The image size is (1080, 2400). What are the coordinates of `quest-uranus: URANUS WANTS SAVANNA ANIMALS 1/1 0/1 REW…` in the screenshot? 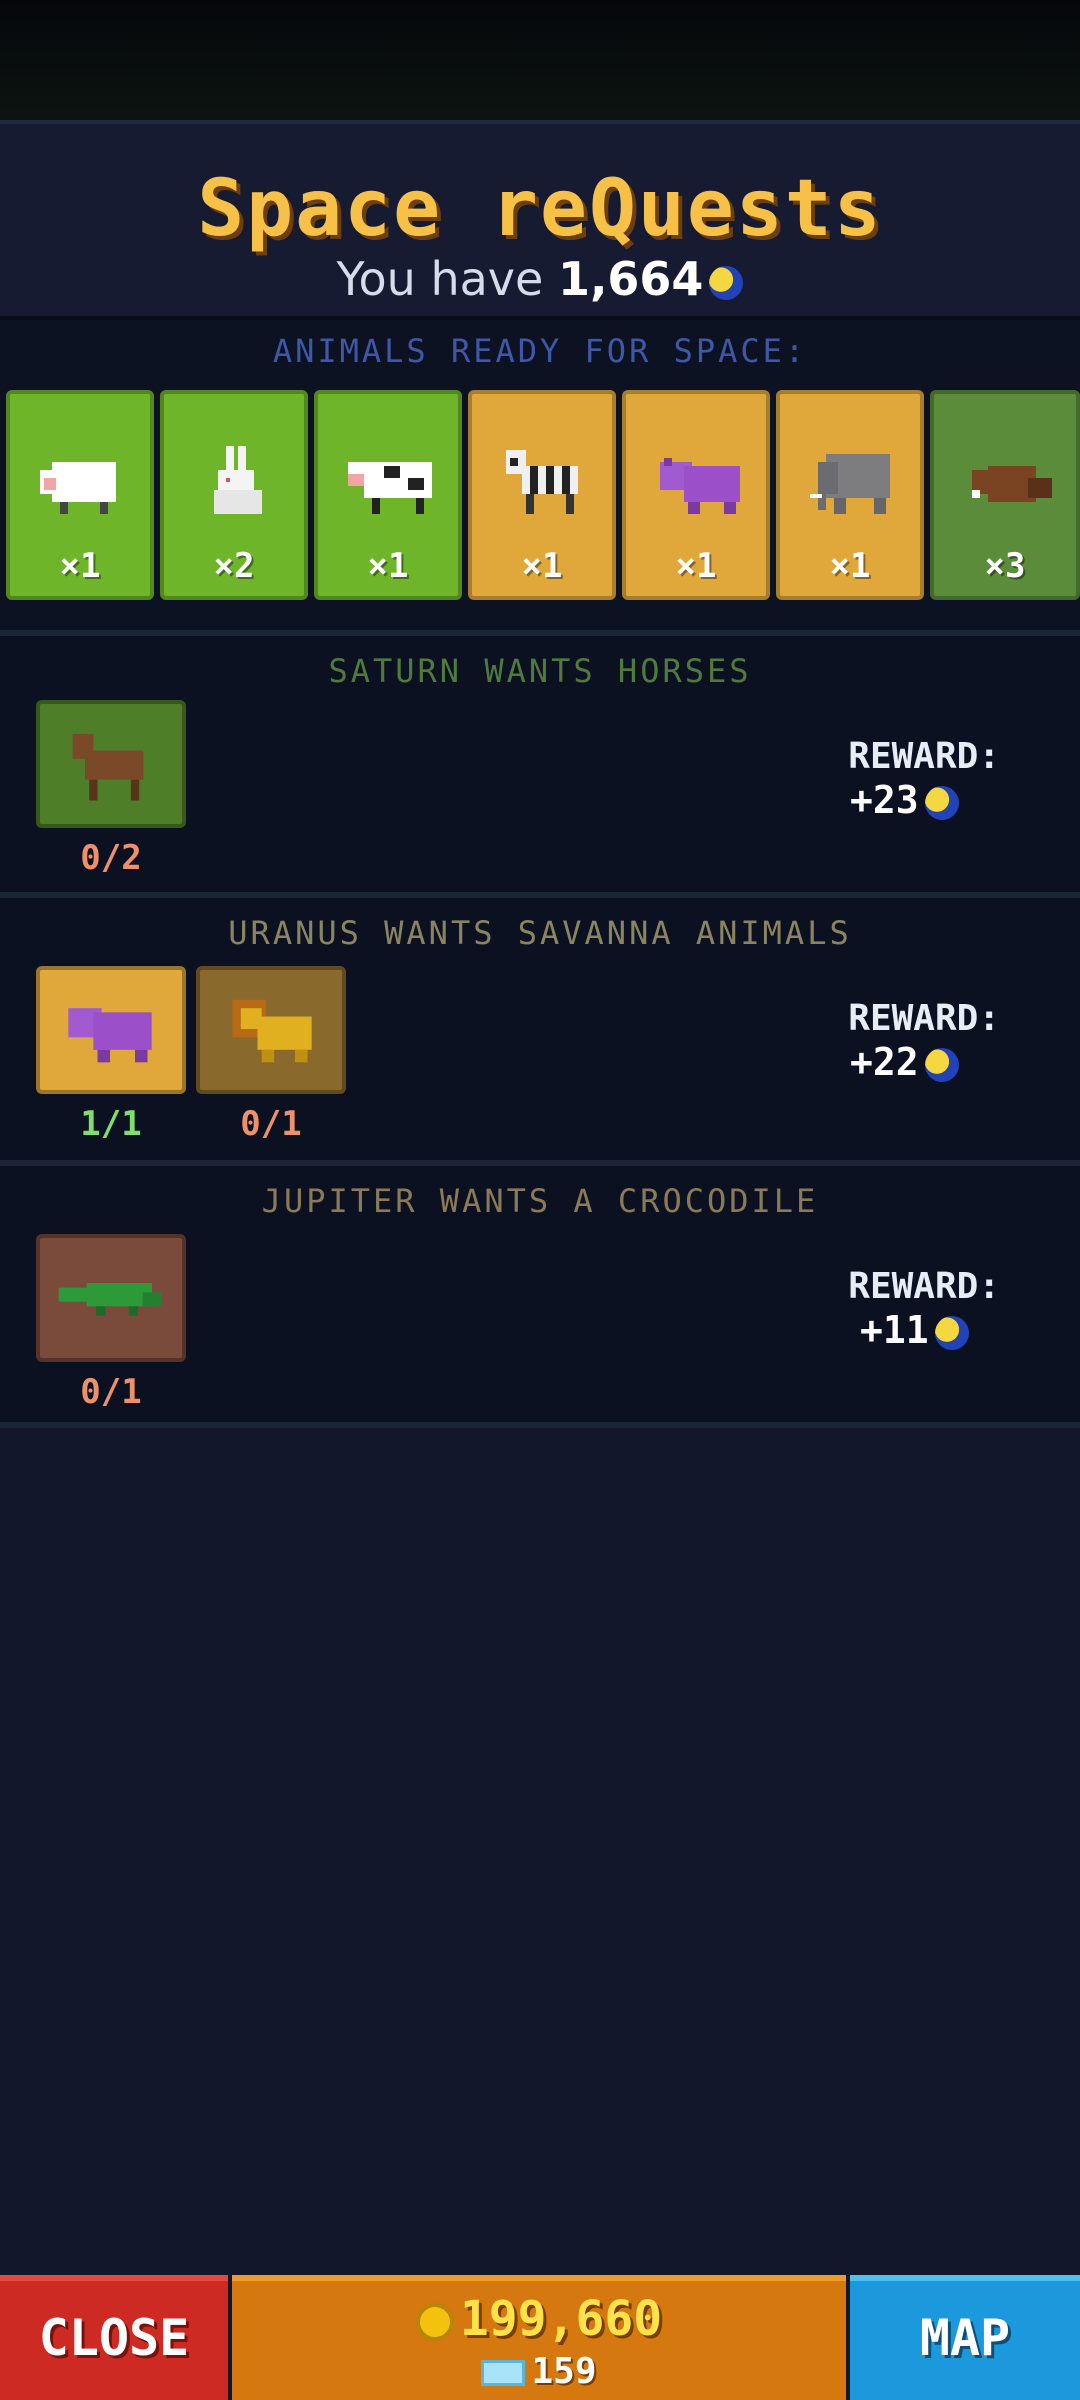 It's located at (540, 1026).